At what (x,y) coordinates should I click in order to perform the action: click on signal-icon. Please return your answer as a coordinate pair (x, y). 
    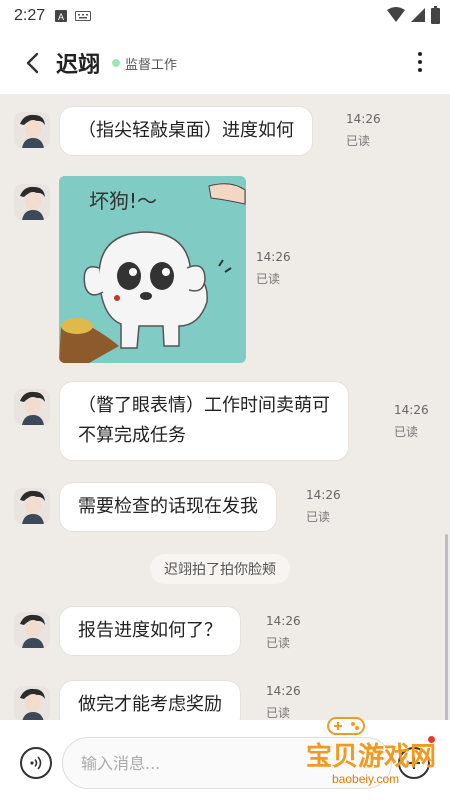
    Looking at the image, I should click on (418, 15).